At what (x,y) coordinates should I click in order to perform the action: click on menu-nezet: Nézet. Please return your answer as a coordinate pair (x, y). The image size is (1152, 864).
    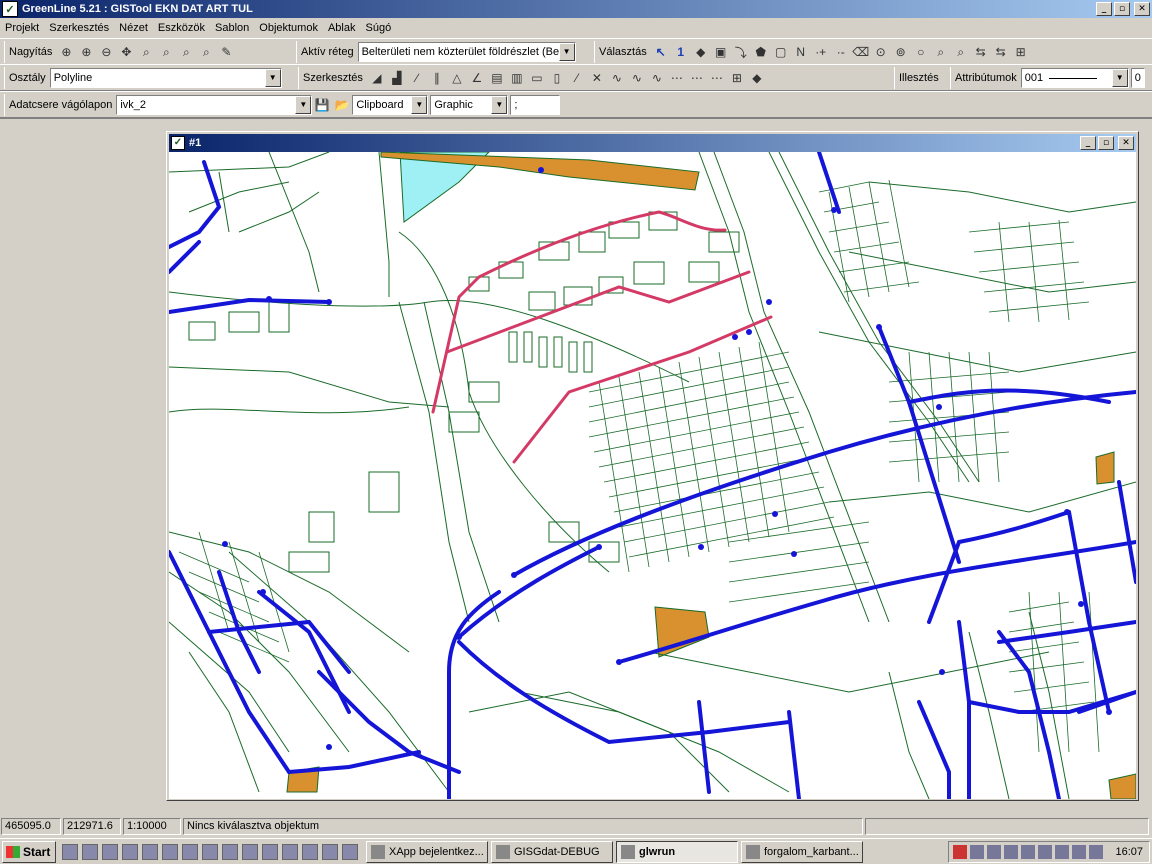
    Looking at the image, I should click on (133, 28).